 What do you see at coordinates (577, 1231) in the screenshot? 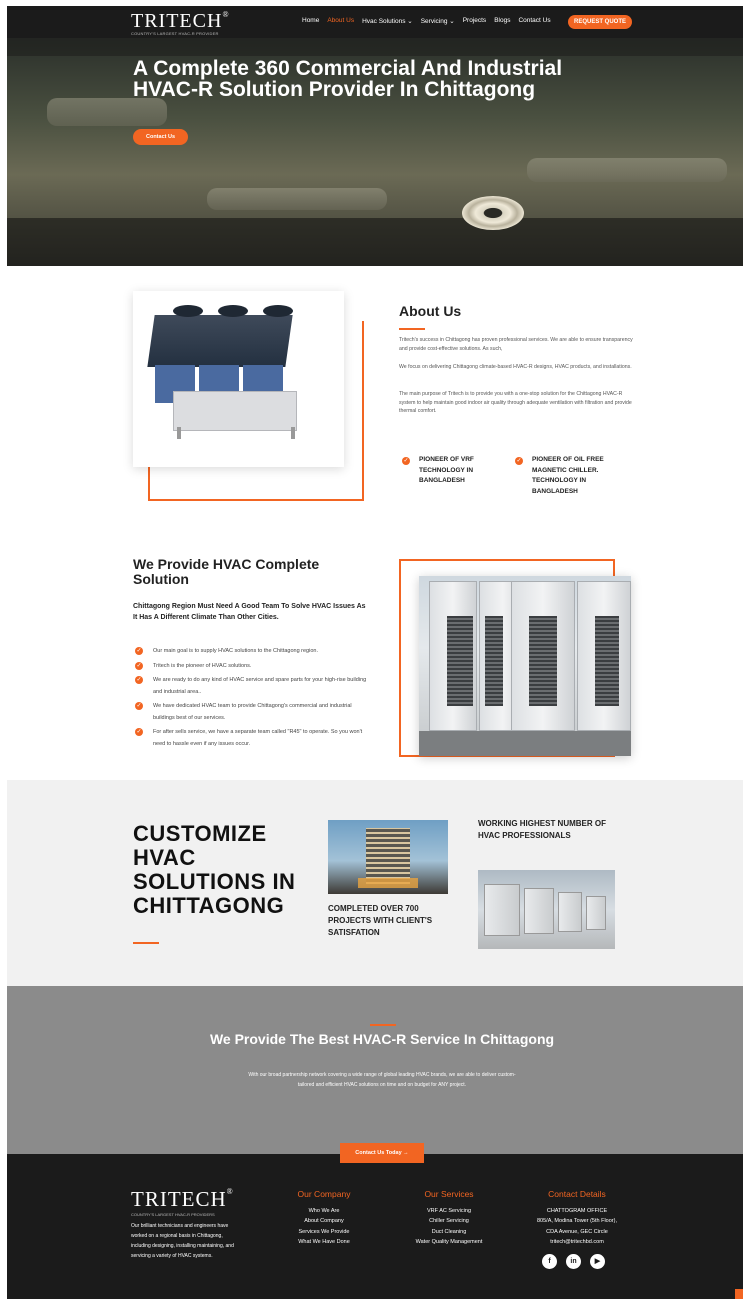
I see `contact-address: CDA Avenue, GEC Circle` at bounding box center [577, 1231].